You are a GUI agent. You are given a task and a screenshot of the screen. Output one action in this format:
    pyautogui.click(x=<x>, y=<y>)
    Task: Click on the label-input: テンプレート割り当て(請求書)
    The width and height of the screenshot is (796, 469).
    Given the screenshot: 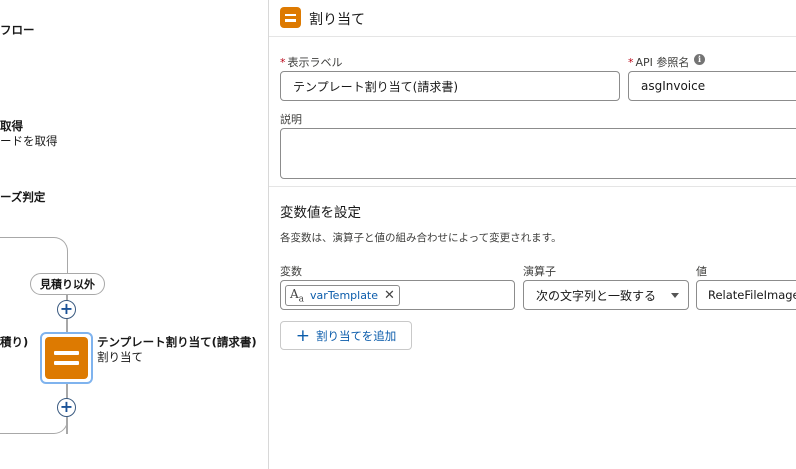 What is the action you would take?
    pyautogui.click(x=450, y=86)
    